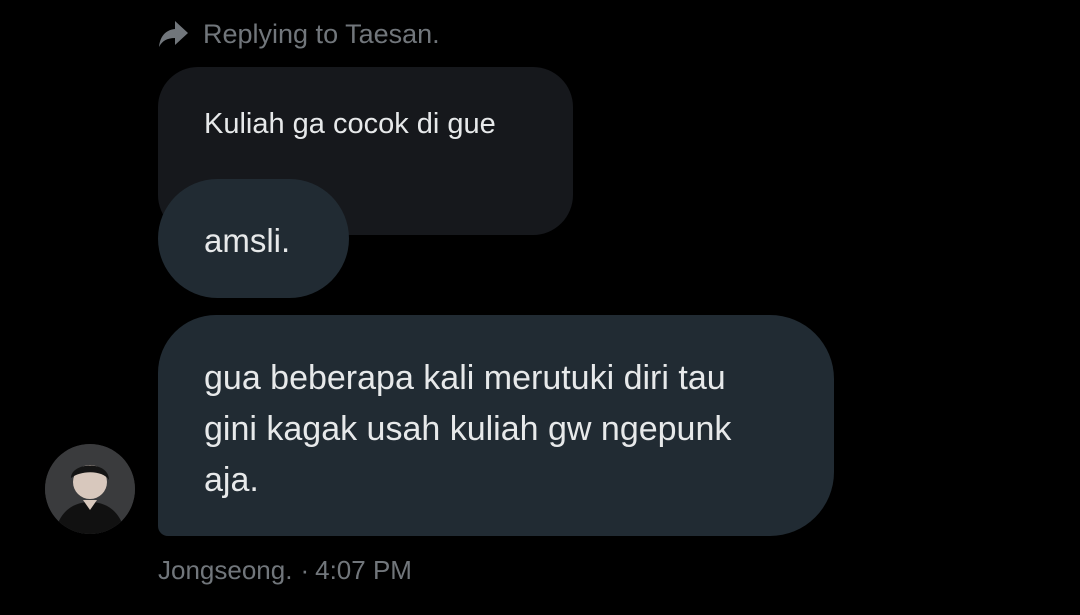  I want to click on message-text-line: gini kagak usah kuliah gw ngepunk, so click(468, 429).